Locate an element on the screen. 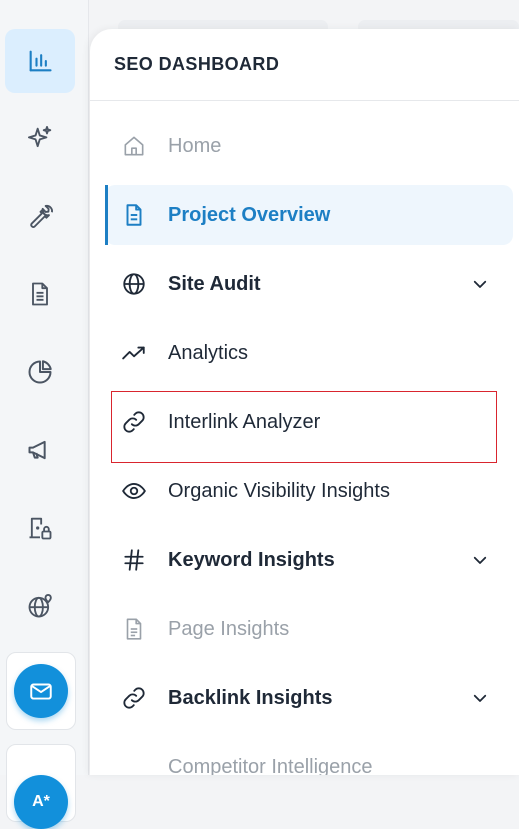 This screenshot has width=519, height=829. rail-access-button is located at coordinates (40, 528).